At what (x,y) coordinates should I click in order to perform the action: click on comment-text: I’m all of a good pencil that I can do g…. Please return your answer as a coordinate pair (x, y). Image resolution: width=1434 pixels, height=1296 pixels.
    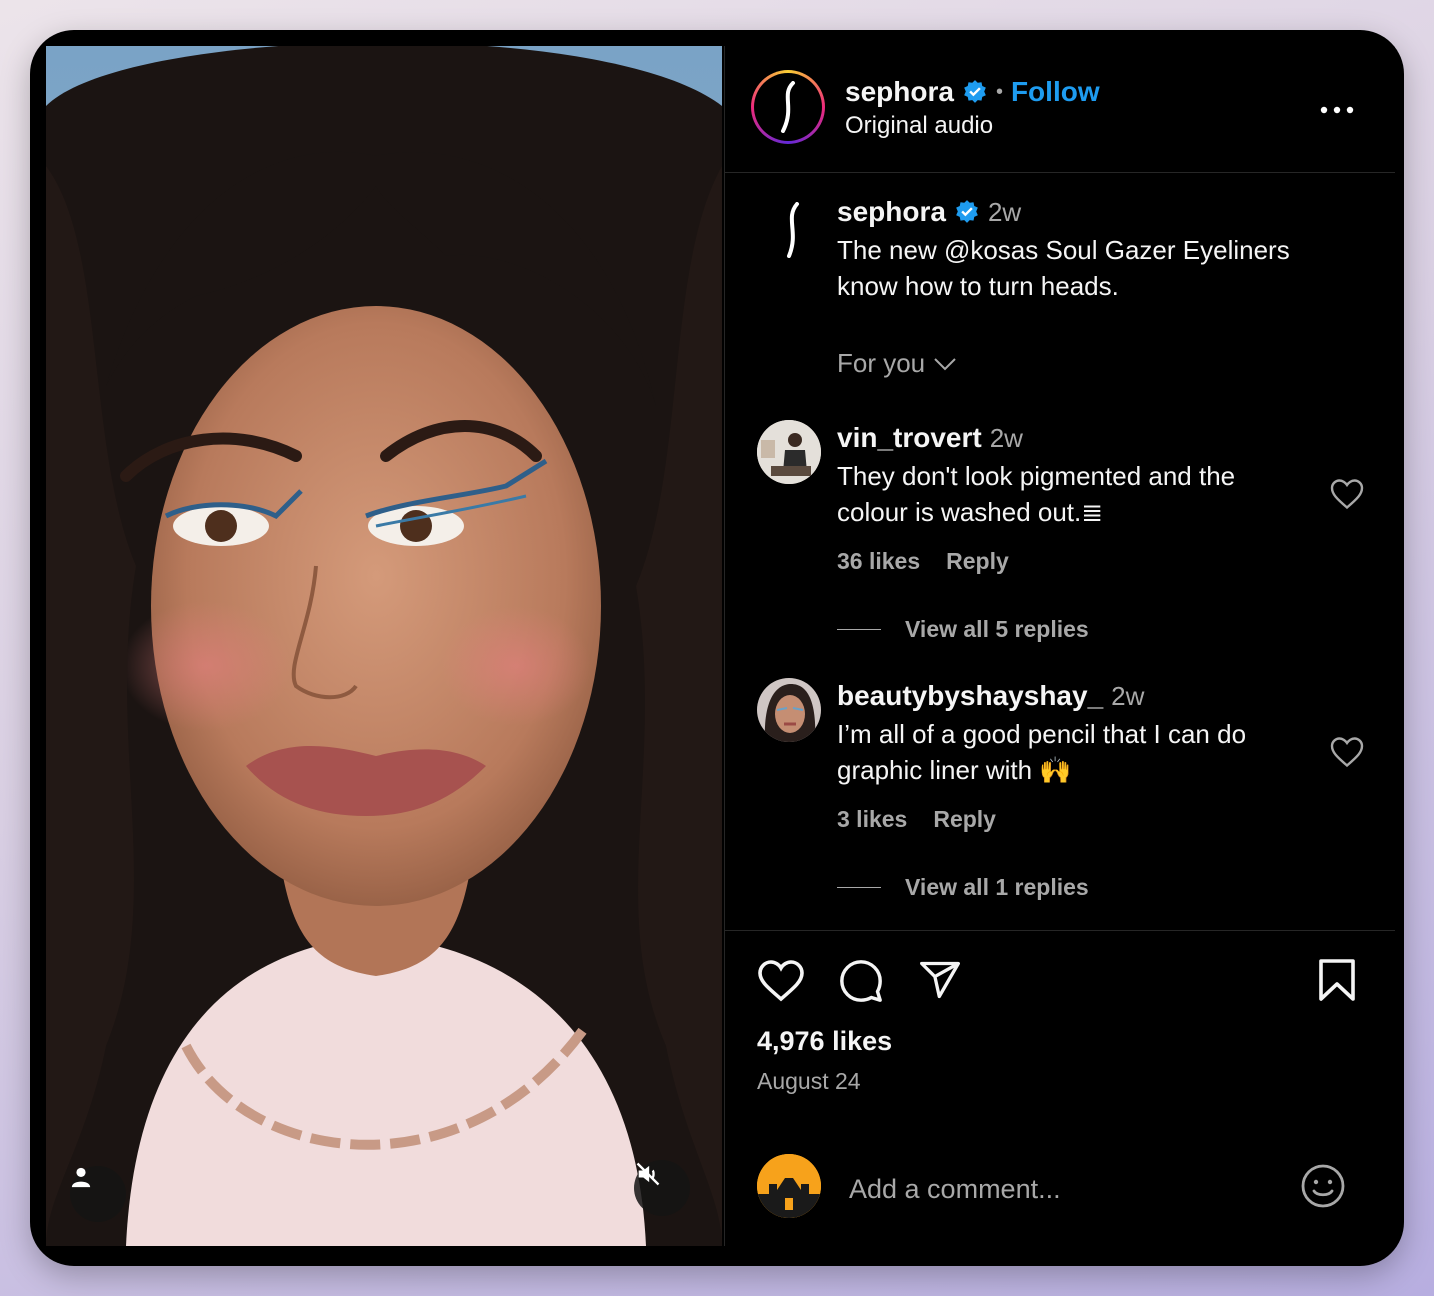
    Looking at the image, I should click on (1042, 752).